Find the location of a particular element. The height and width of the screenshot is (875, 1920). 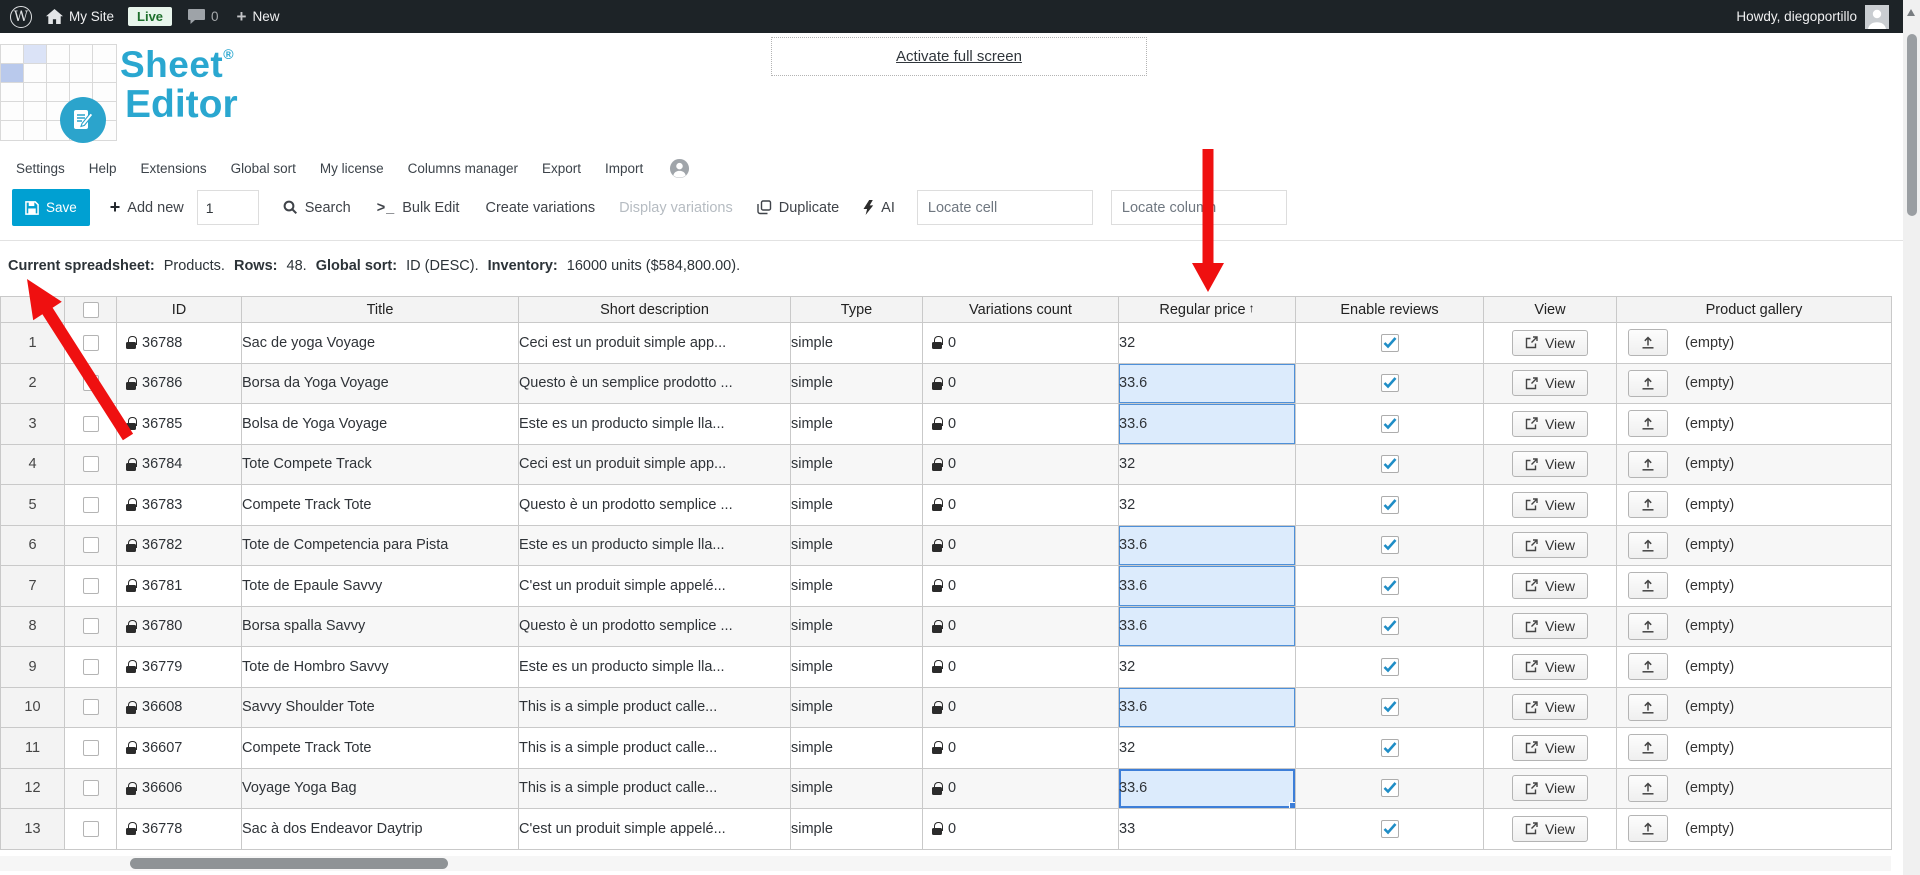

cell-title: Tote de Epaule Savvy is located at coordinates (380, 586).